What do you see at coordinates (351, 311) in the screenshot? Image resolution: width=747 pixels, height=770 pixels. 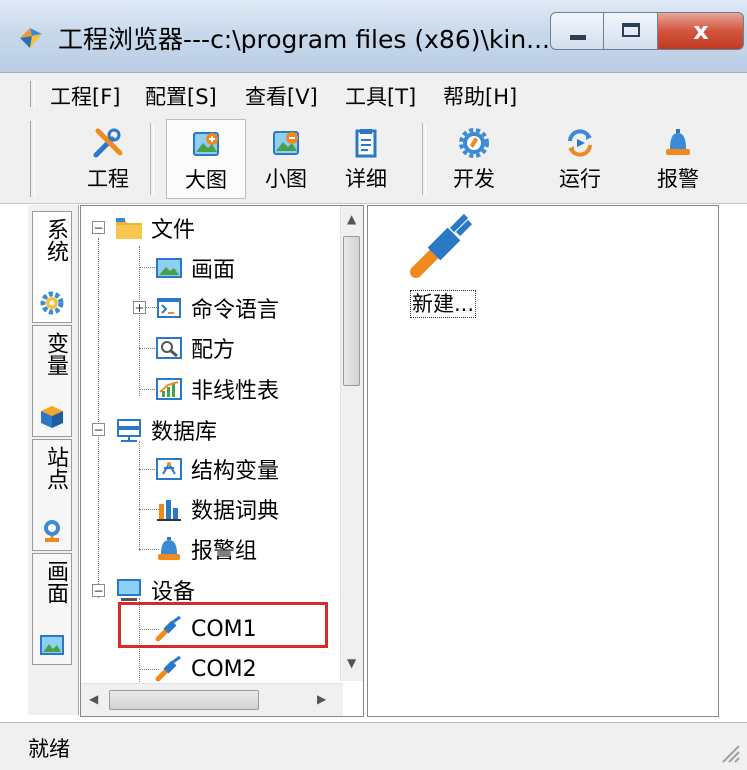 I see `tree-vertical-scroll-thumb` at bounding box center [351, 311].